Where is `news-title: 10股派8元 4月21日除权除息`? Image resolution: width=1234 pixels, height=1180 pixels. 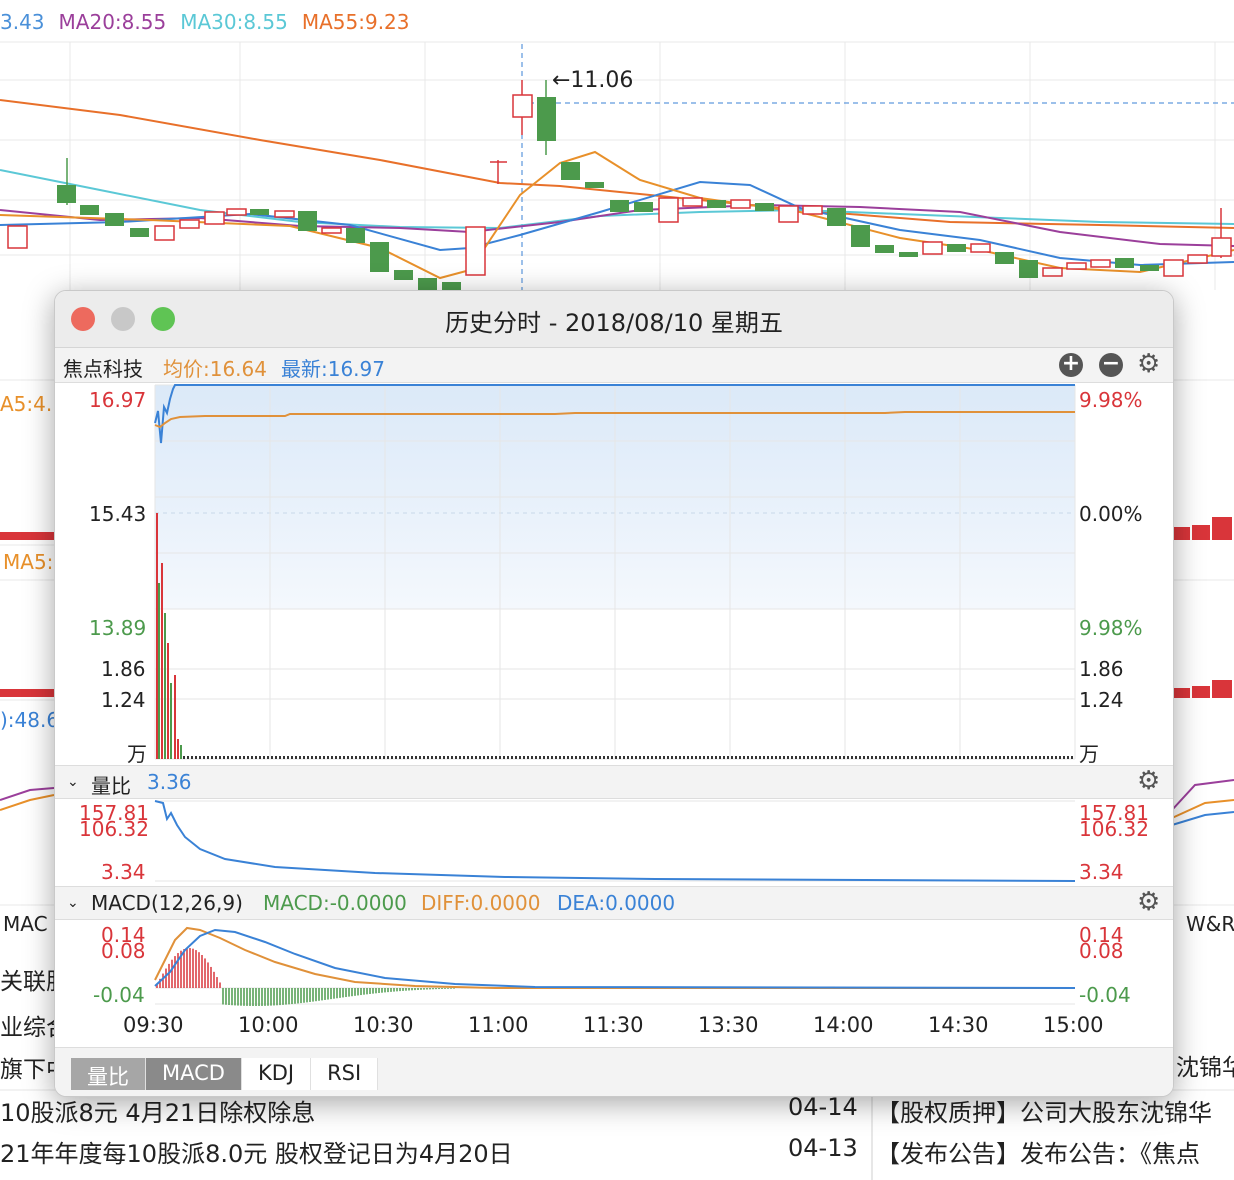 news-title: 10股派8元 4月21日除权除息 is located at coordinates (157, 1113).